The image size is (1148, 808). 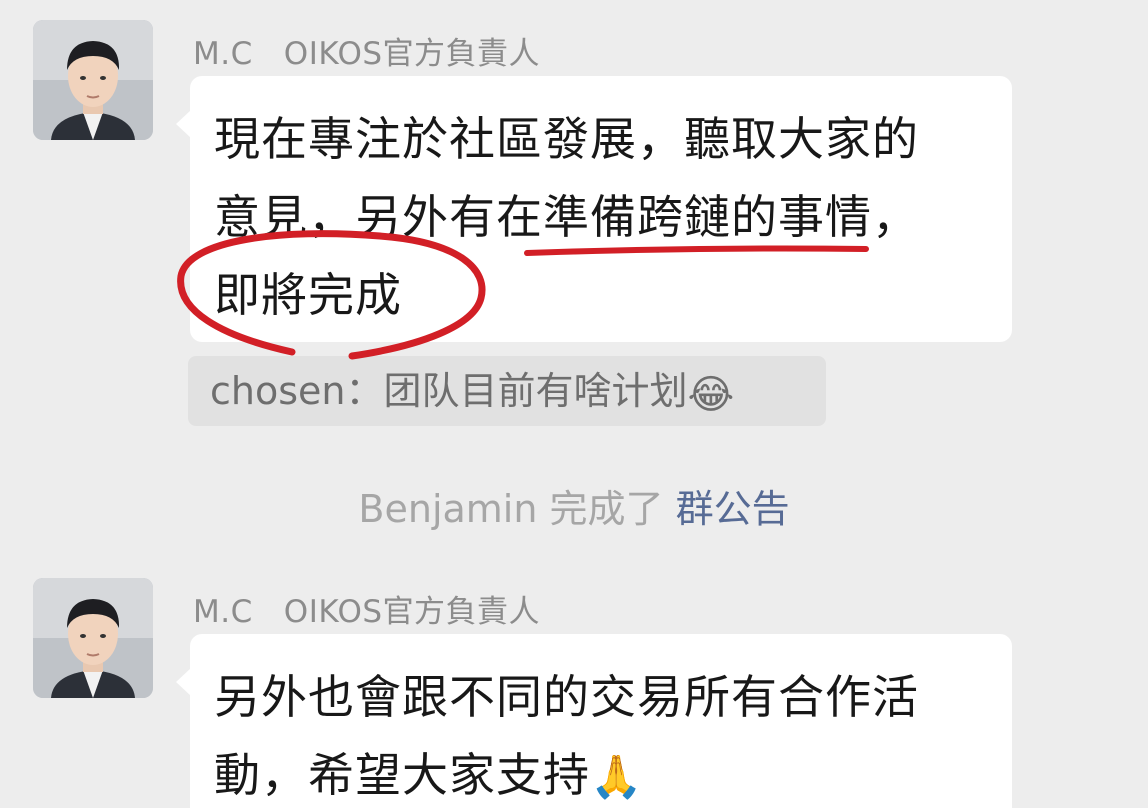 I want to click on notice-action: 完成了, so click(x=606, y=509).